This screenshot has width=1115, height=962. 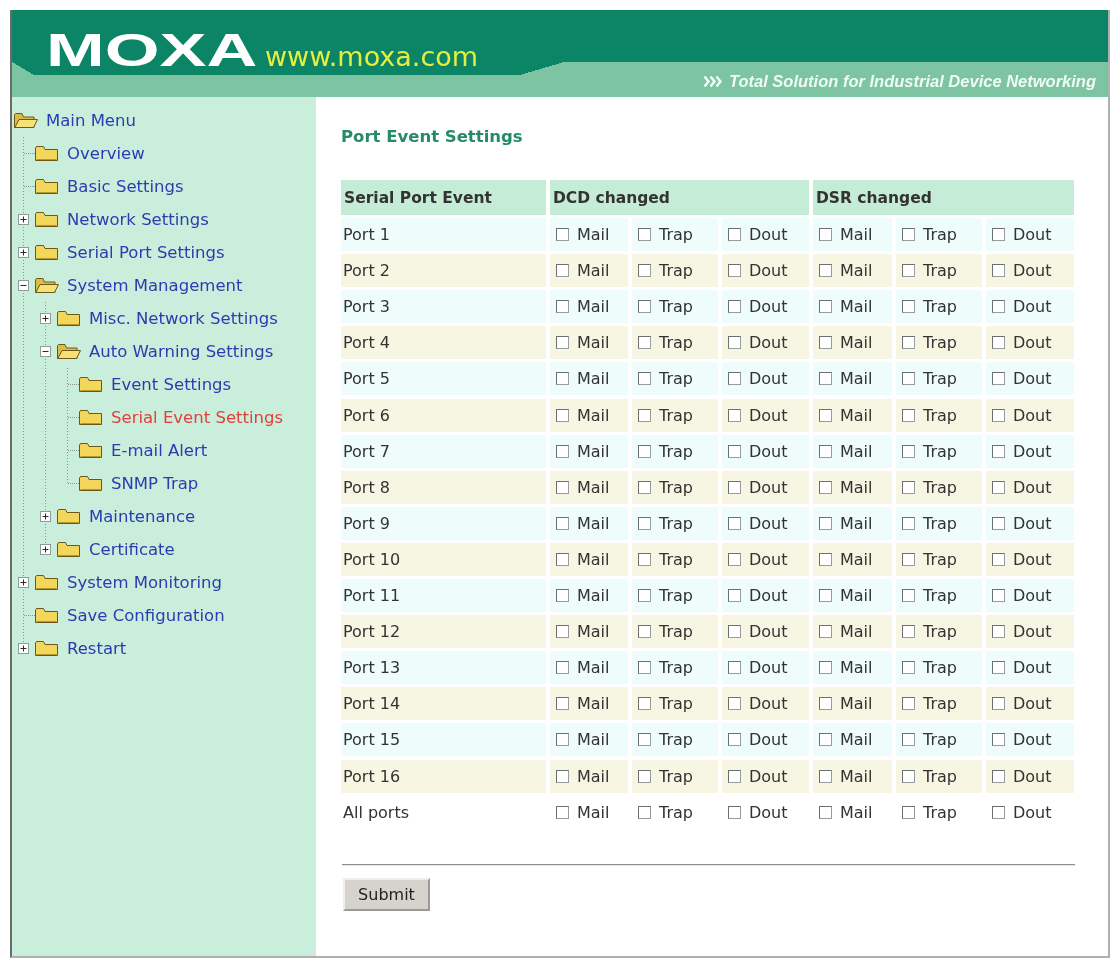 What do you see at coordinates (171, 384) in the screenshot?
I see `menu-item: Event Settings` at bounding box center [171, 384].